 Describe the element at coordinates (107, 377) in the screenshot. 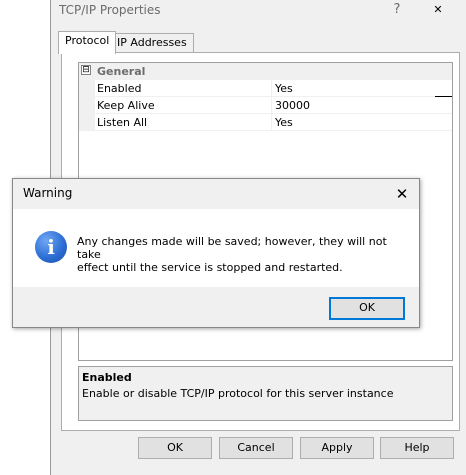

I see `description-title: Enabled` at that location.